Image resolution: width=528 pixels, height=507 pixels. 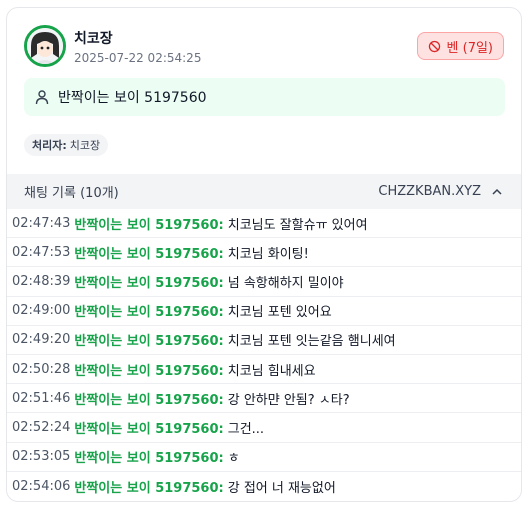 What do you see at coordinates (264, 457) in the screenshot?
I see `chat-message-row: 02:53:05 반짝이는 보이 5197560: ㅎ` at bounding box center [264, 457].